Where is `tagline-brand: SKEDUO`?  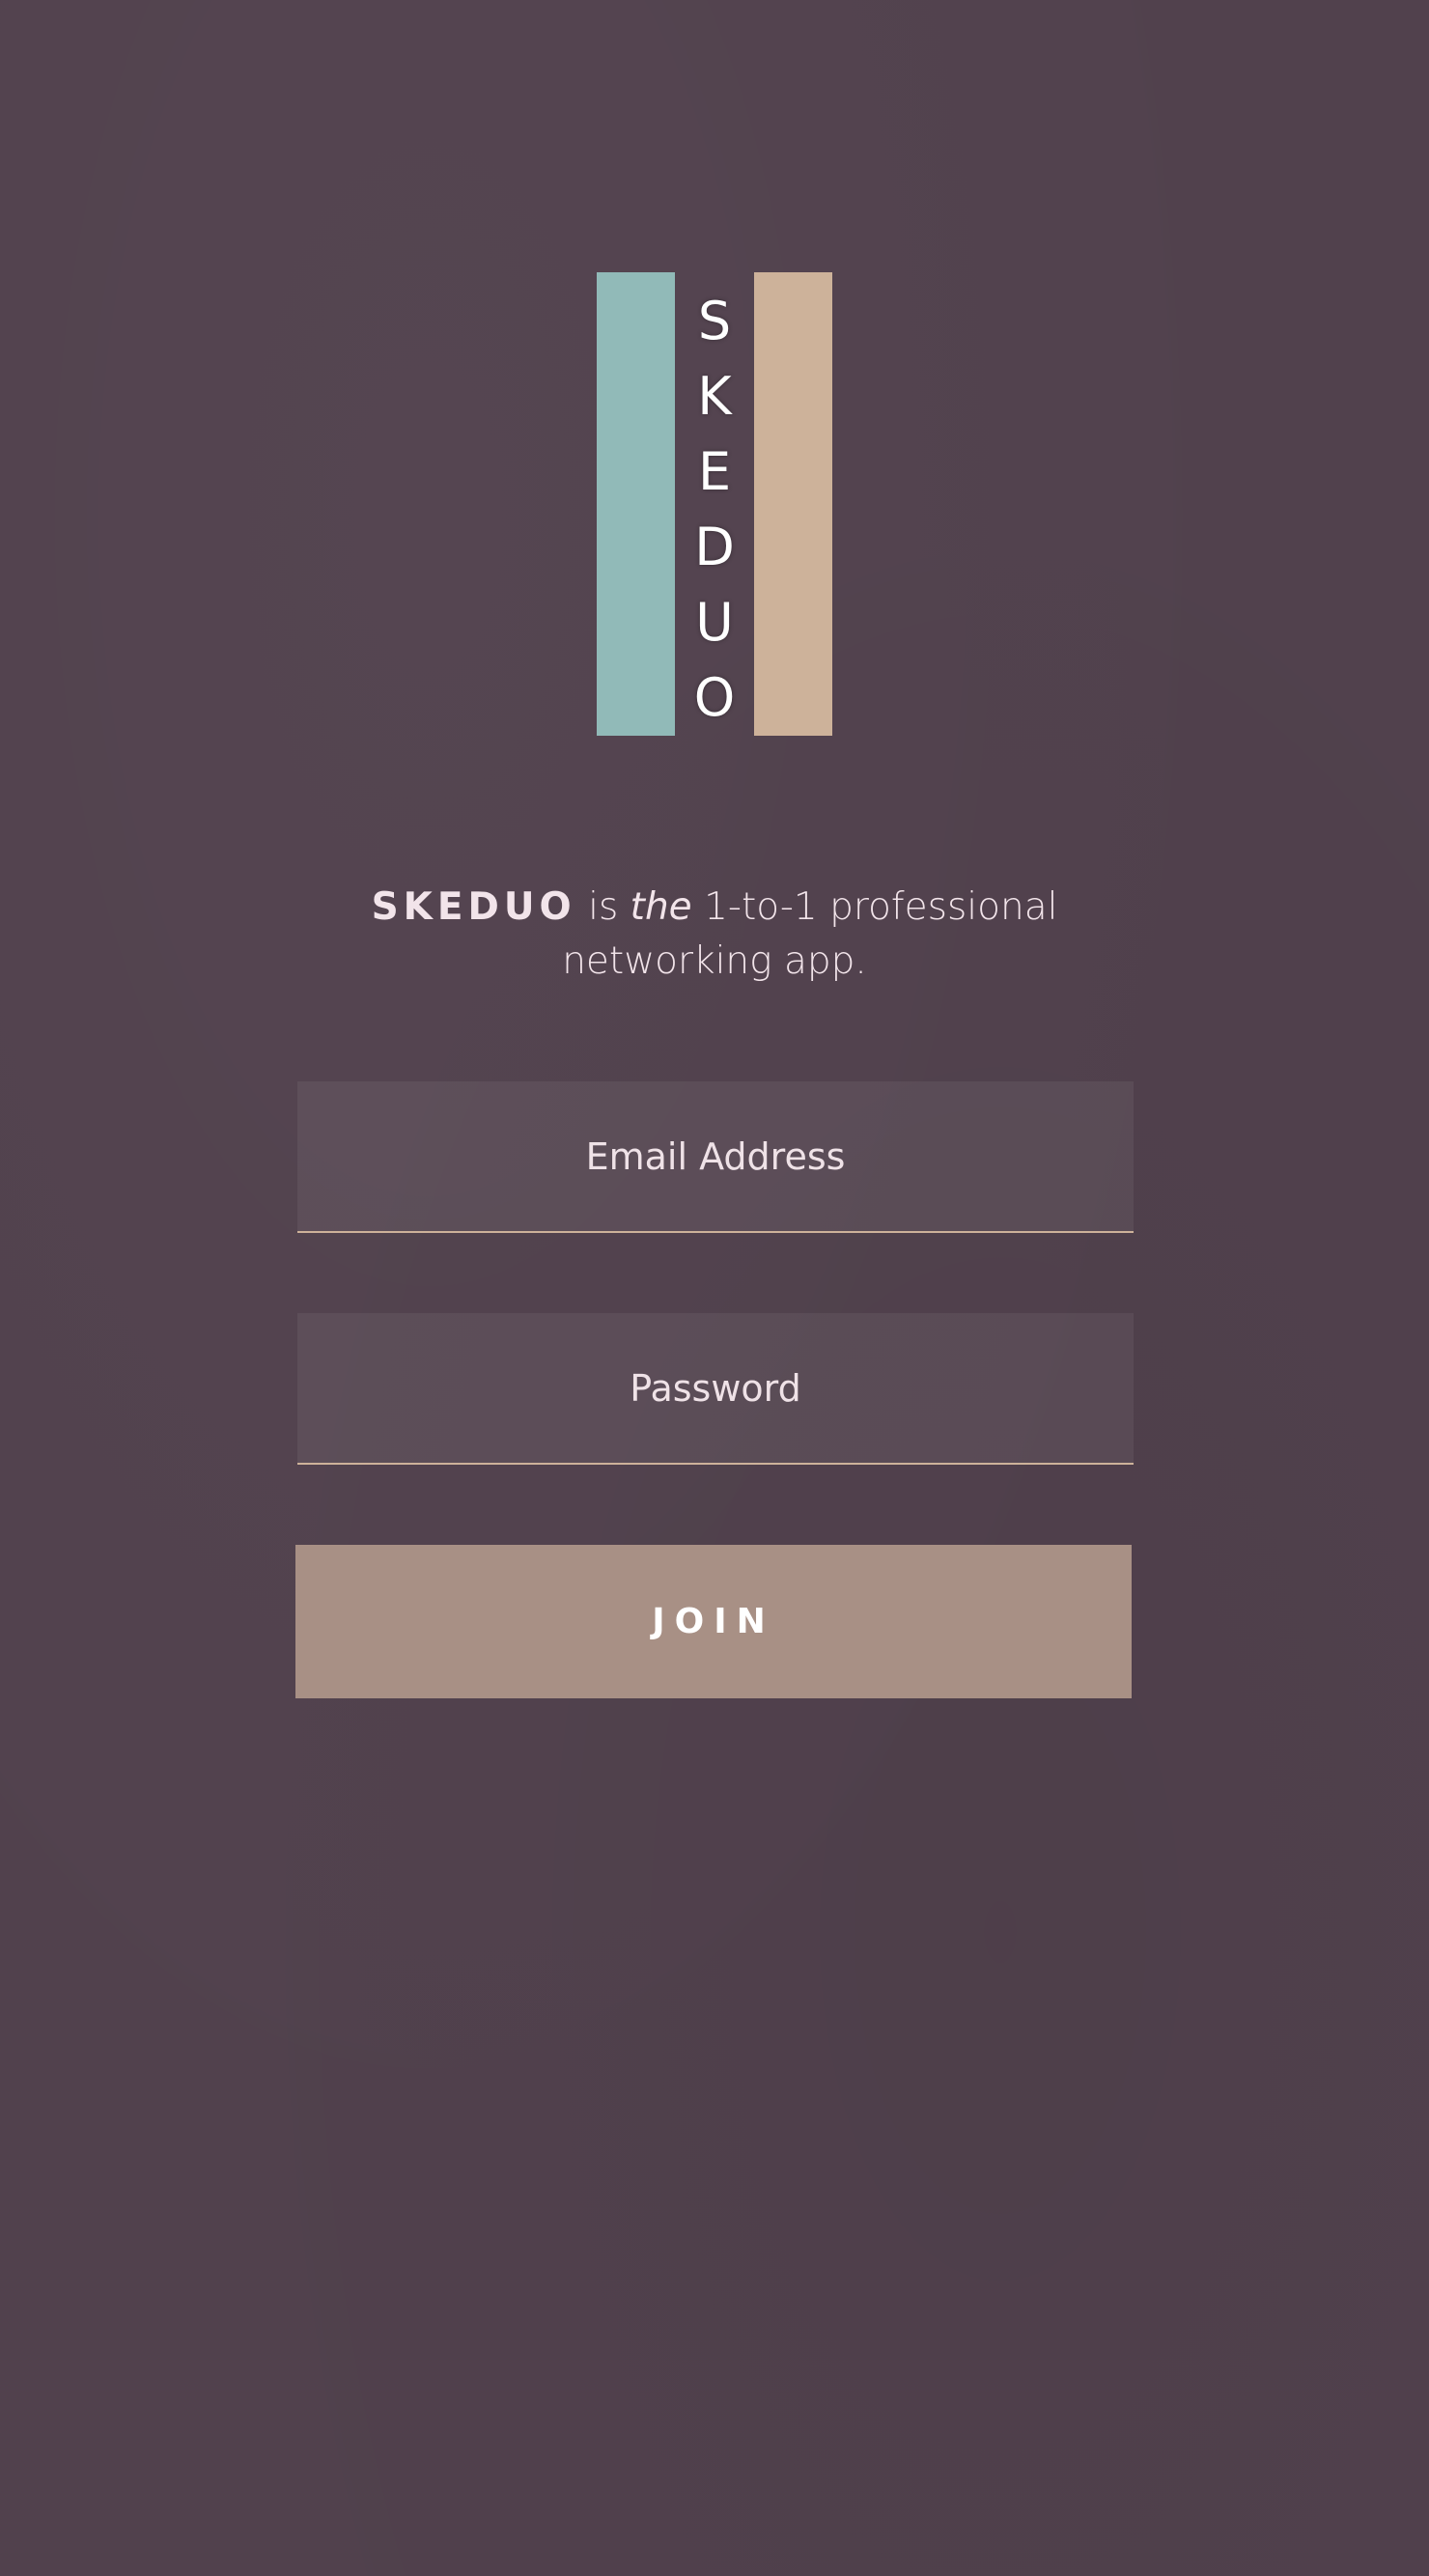 tagline-brand: SKEDUO is located at coordinates (473, 907).